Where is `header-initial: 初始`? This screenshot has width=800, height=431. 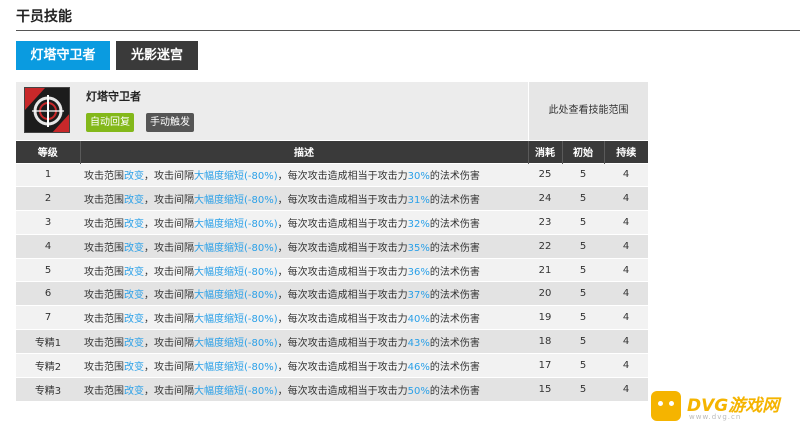 header-initial: 初始 is located at coordinates (583, 152).